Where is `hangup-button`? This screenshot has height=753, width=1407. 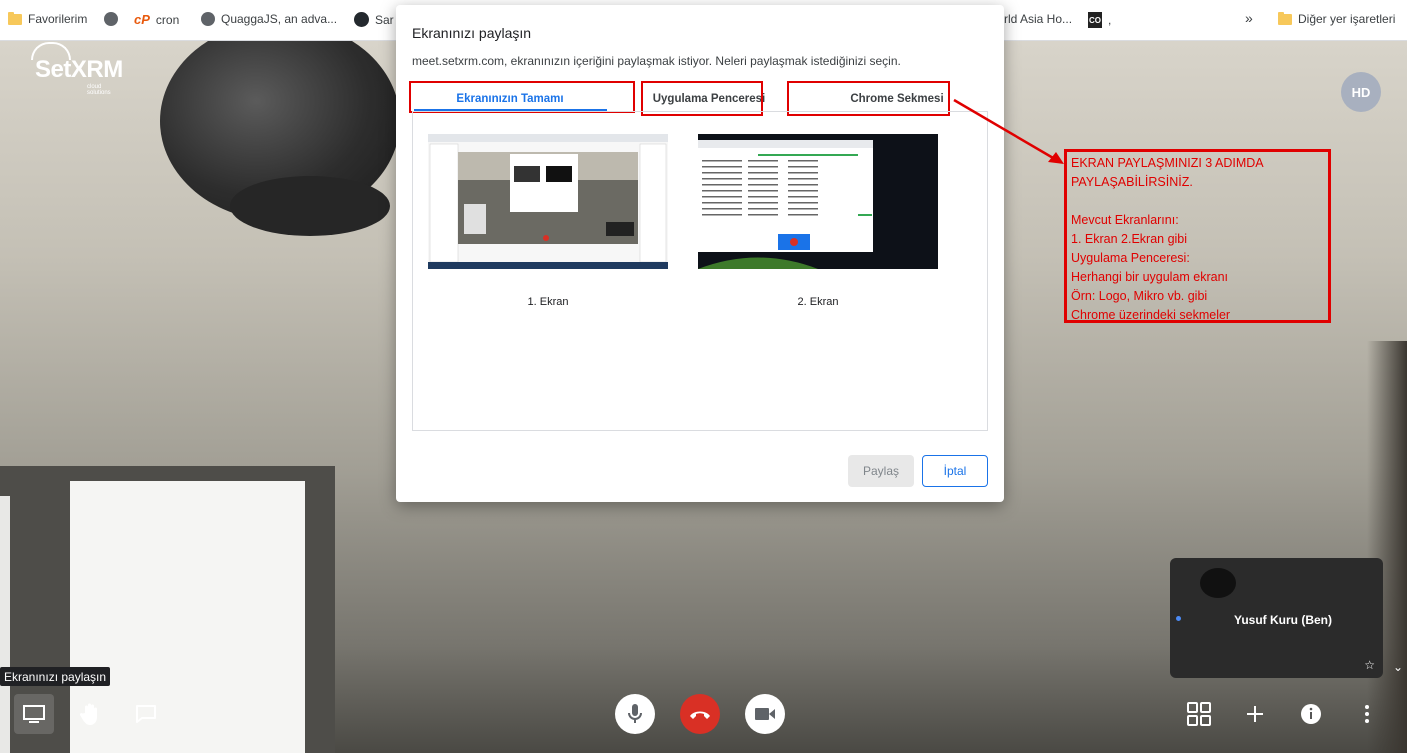 hangup-button is located at coordinates (700, 714).